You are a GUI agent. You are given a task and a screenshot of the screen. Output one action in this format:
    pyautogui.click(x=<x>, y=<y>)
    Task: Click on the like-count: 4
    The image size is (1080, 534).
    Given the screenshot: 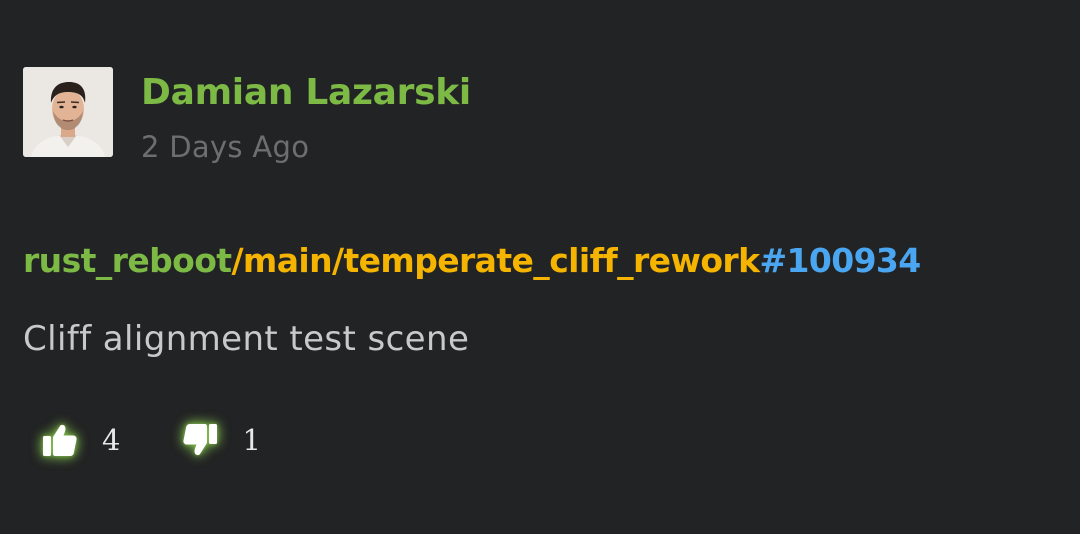 What is the action you would take?
    pyautogui.click(x=111, y=440)
    